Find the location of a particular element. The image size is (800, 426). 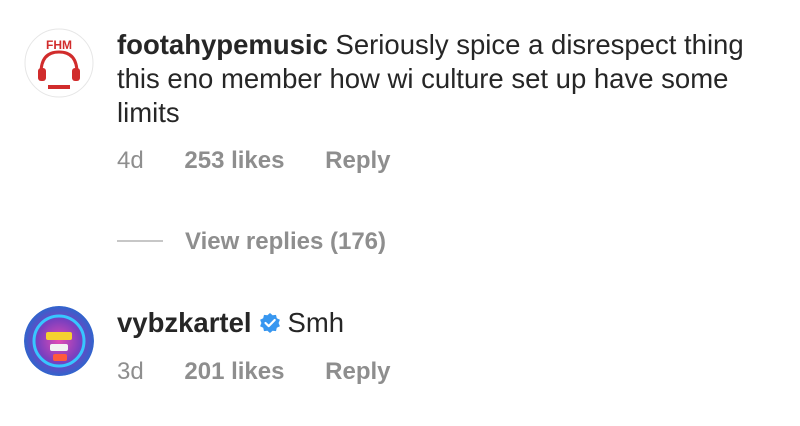

divider-line is located at coordinates (140, 240).